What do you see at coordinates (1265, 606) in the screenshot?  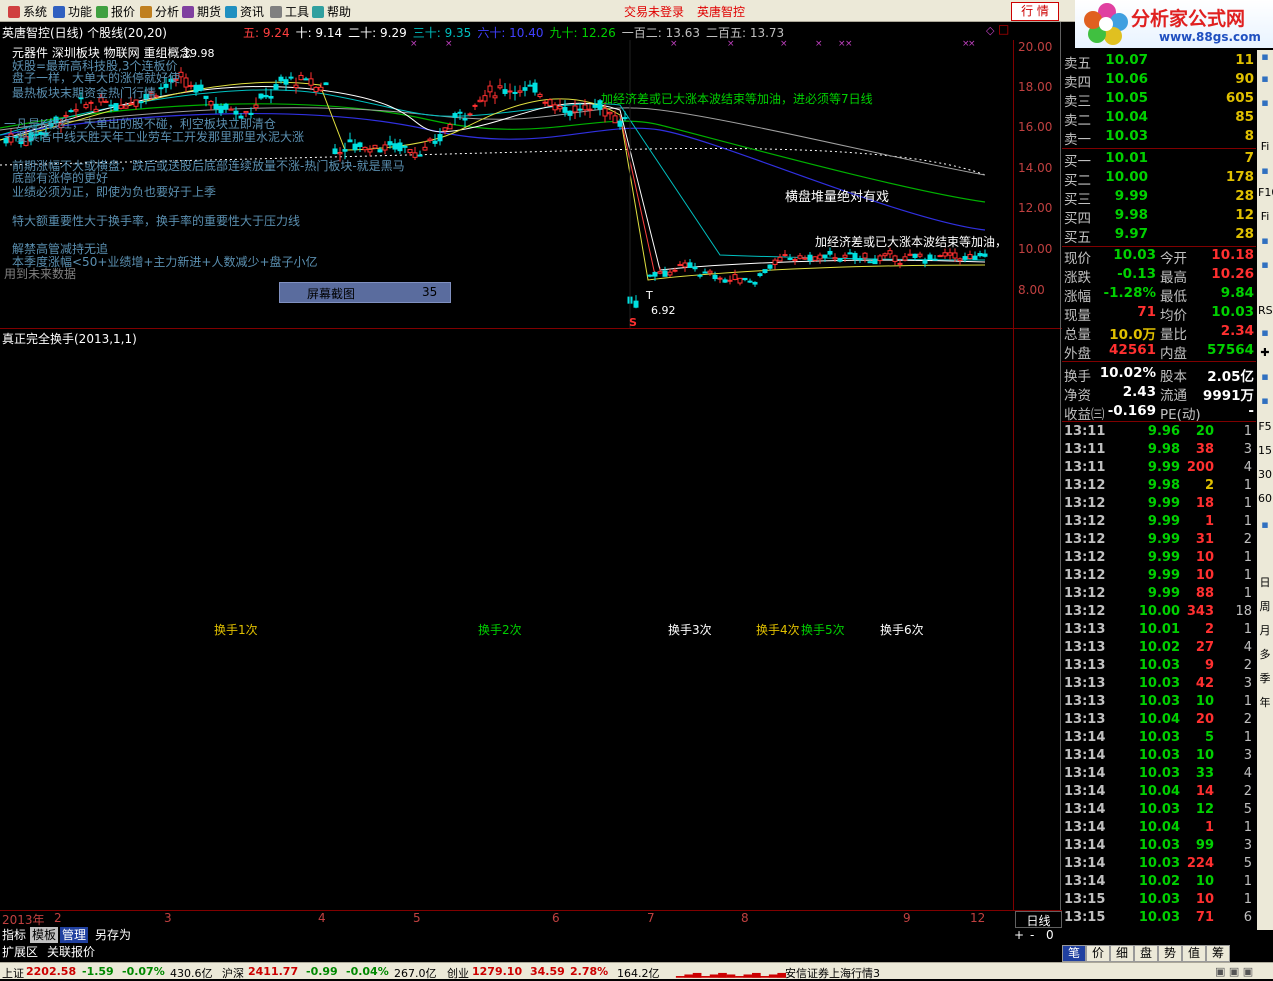 I see `side-tool-button: 周` at bounding box center [1265, 606].